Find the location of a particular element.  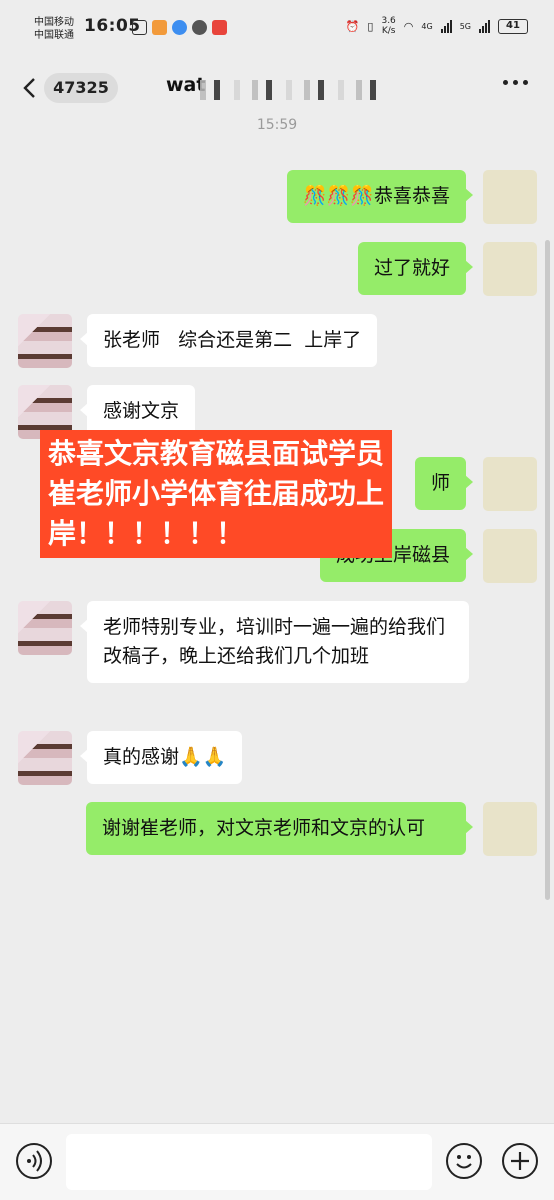

message-text: 老师特别专业，培训时一遍一遍的给我们改稿子，晚上还给我们几个加班 is located at coordinates (274, 641).